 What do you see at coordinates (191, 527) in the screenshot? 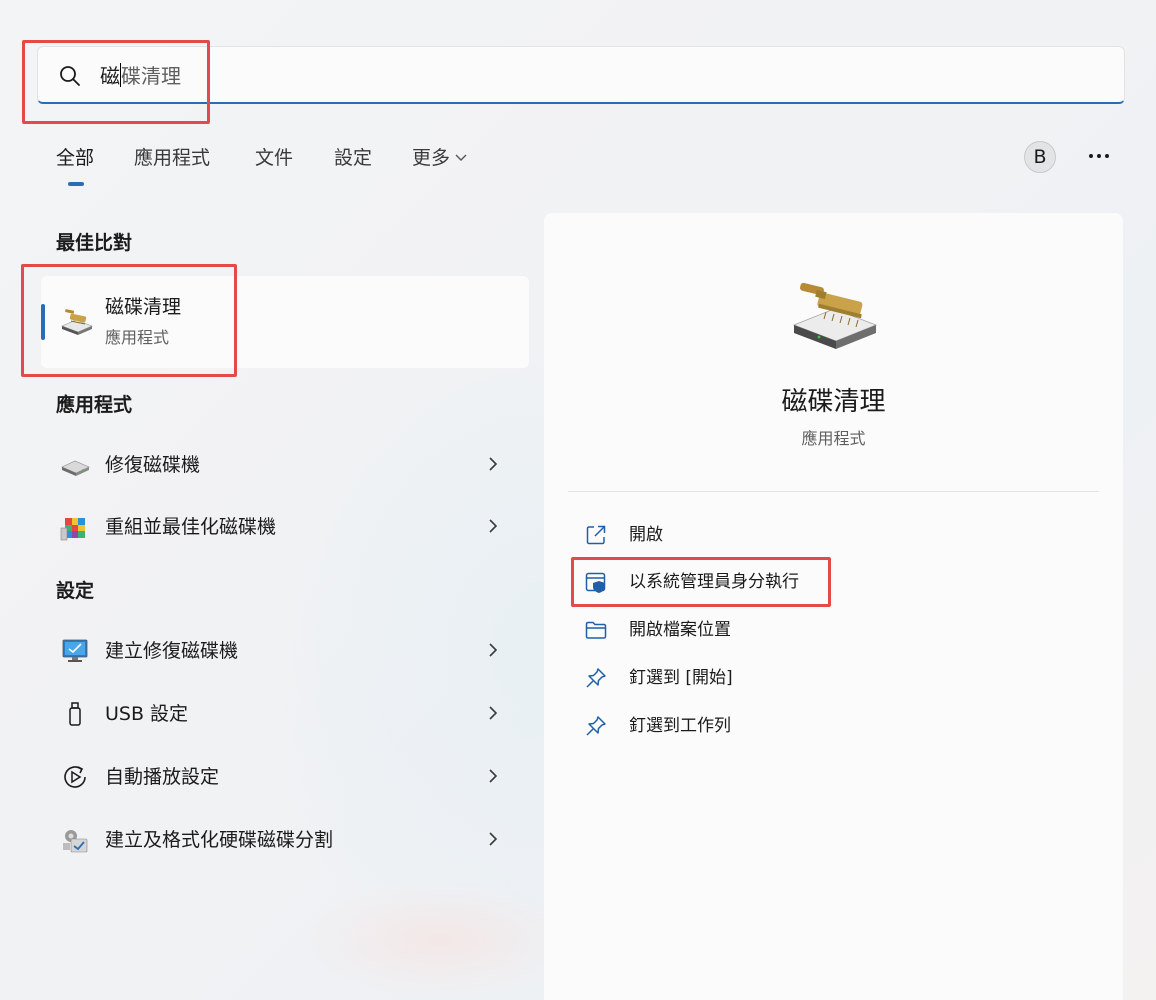
I see `list-item-label: 重組並最佳化磁碟機` at bounding box center [191, 527].